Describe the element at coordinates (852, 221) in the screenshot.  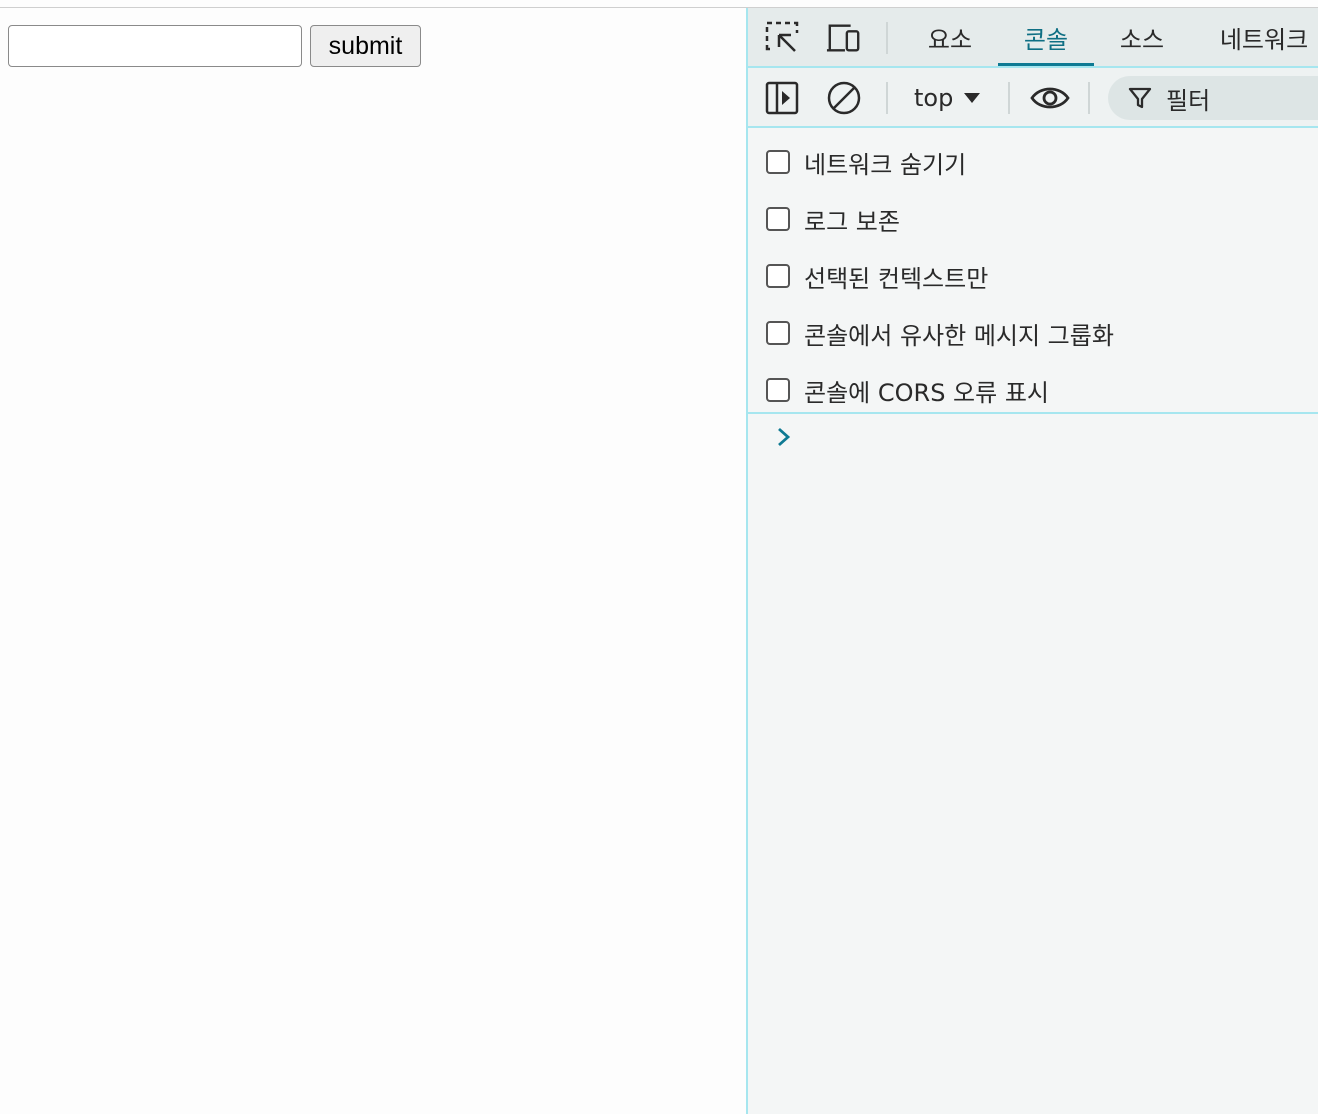
I see `setting-label: 로그 보존` at that location.